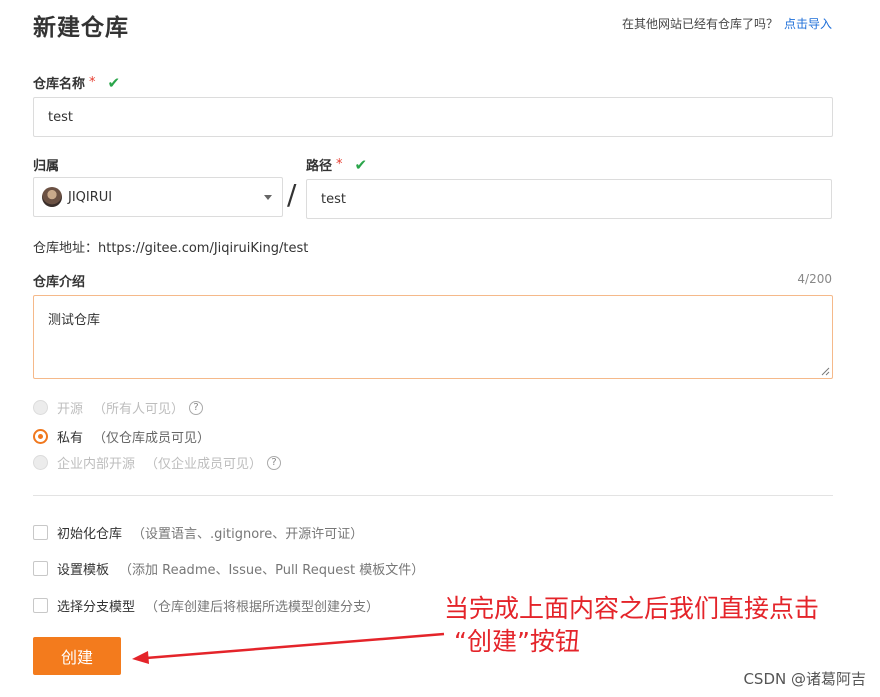  What do you see at coordinates (262, 607) in the screenshot?
I see `checkbox-hint: （仓库创建后将根据所选模型创建分支）` at bounding box center [262, 607].